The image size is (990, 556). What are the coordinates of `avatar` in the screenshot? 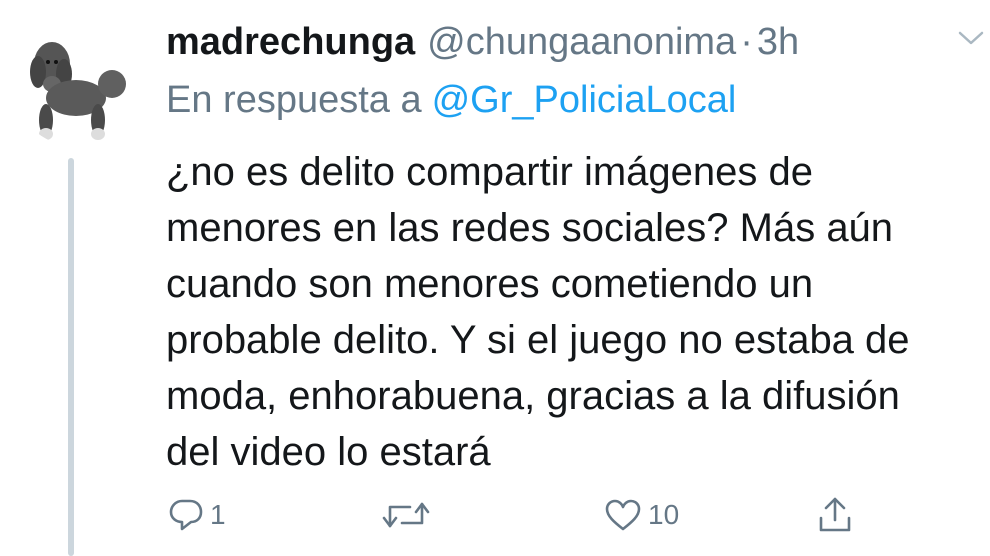 It's located at (75, 85).